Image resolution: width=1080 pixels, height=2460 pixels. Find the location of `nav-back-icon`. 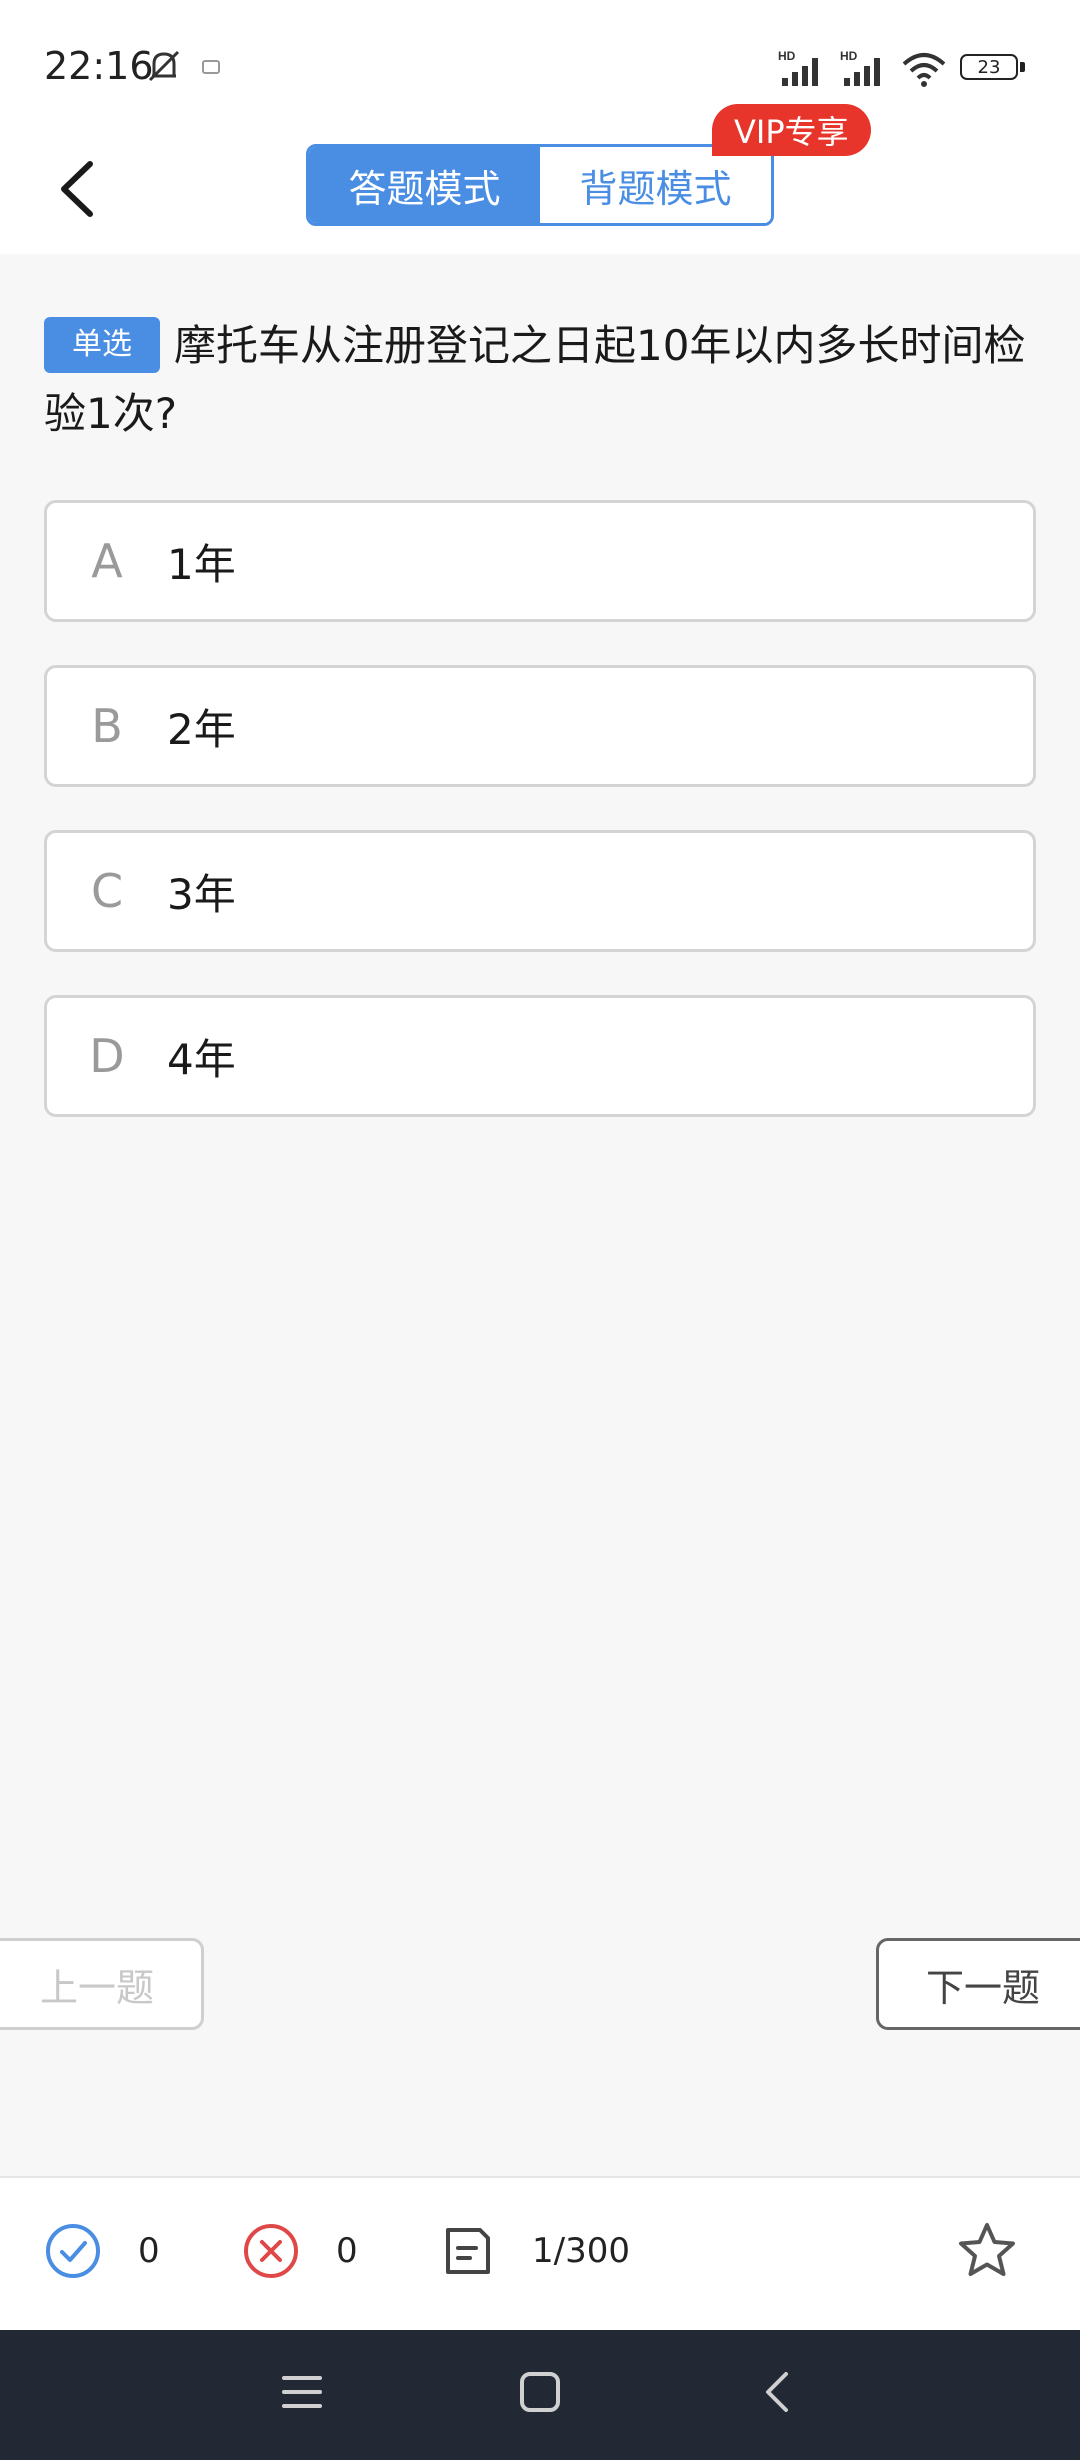

nav-back-icon is located at coordinates (778, 2392).